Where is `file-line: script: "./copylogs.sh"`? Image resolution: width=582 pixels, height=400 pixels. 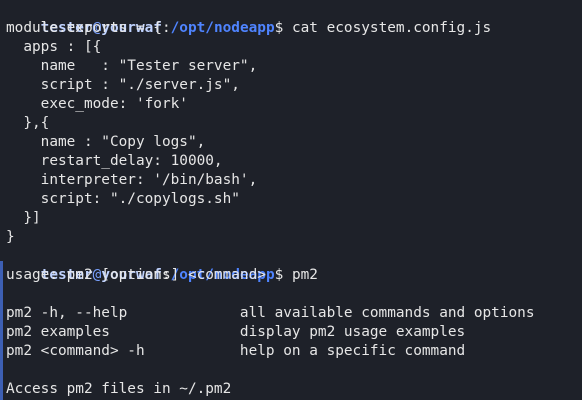
file-line: script: "./copylogs.sh" is located at coordinates (123, 199).